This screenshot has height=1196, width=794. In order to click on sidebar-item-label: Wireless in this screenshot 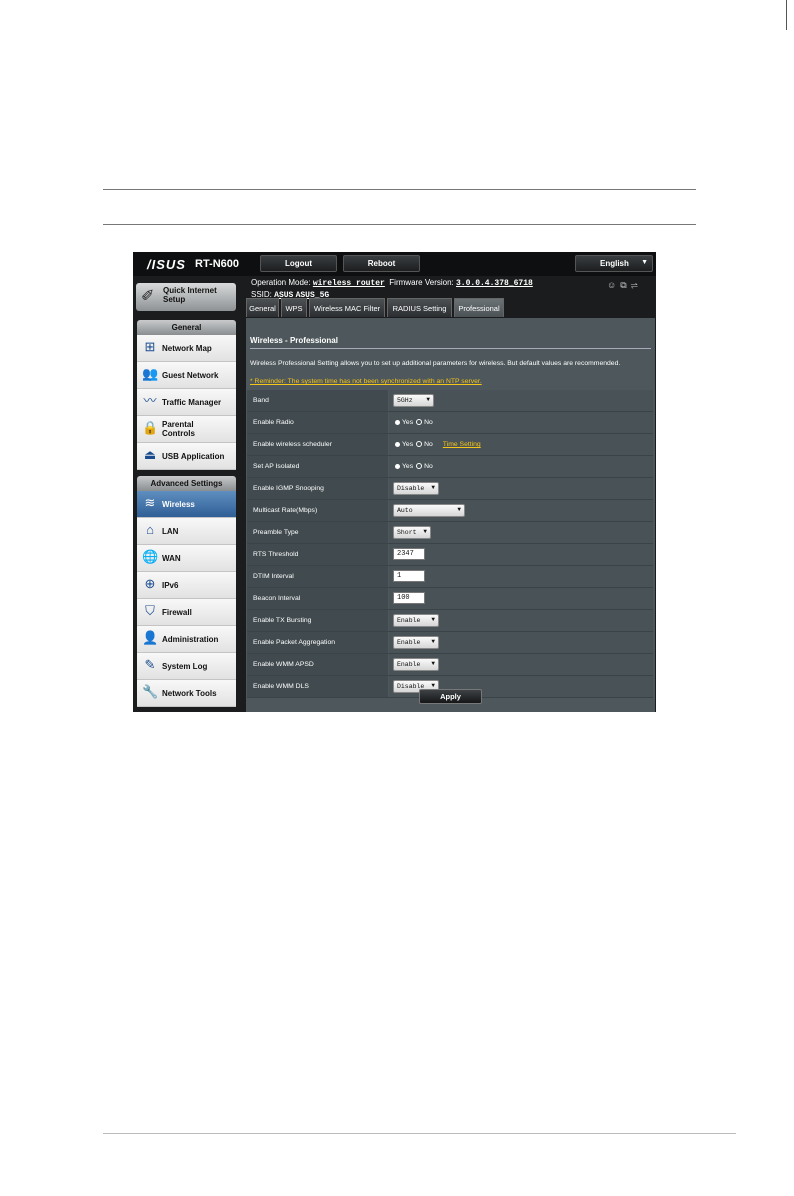, I will do `click(178, 504)`.